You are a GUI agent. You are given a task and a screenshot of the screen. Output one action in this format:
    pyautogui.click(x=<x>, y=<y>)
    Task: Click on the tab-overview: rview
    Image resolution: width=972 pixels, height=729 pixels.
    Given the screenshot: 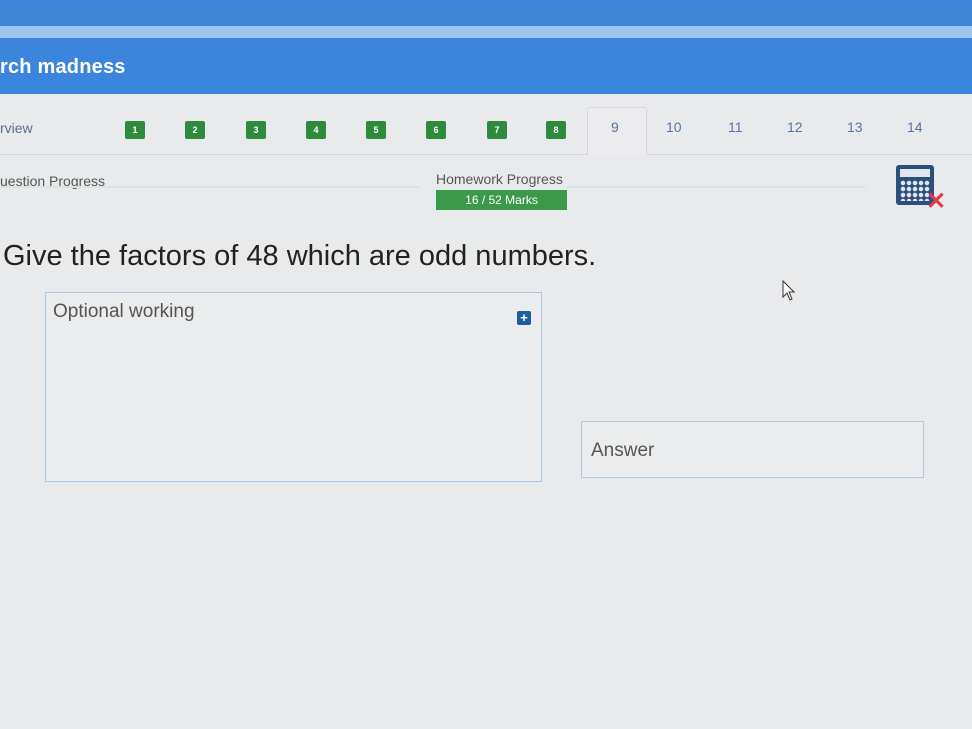 What is the action you would take?
    pyautogui.click(x=16, y=128)
    